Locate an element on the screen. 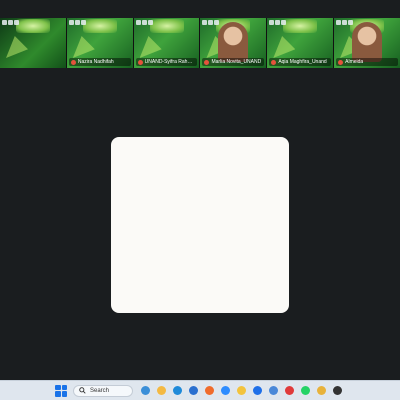 This screenshot has height=400, width=400. participant-nameplate: Aqia Maghfira_Unand is located at coordinates (300, 62).